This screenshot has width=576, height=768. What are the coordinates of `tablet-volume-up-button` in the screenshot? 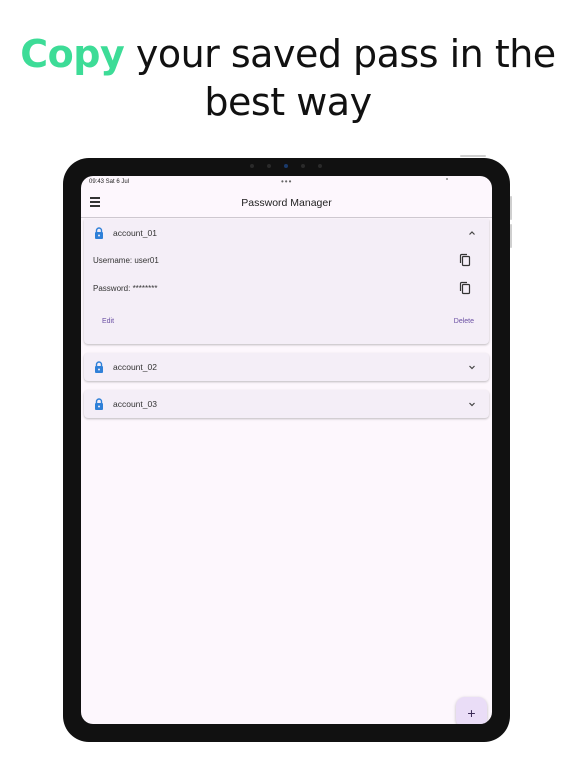 It's located at (511, 208).